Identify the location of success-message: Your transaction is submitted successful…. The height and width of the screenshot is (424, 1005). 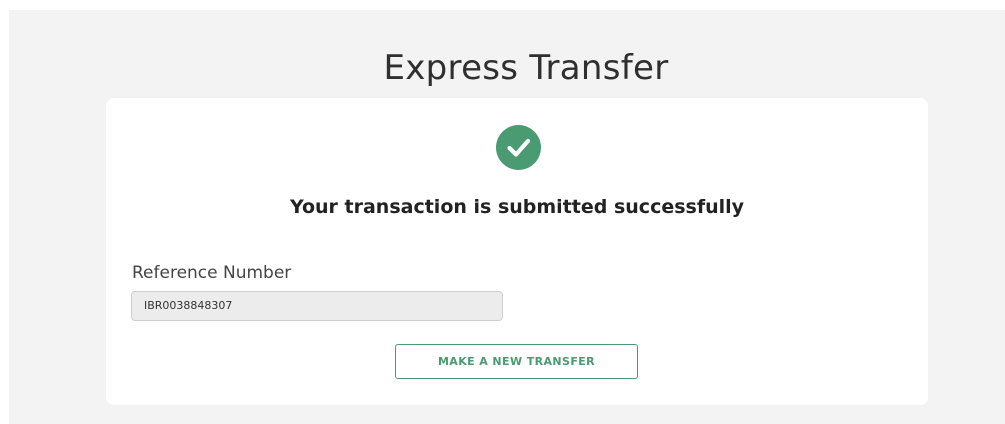
(517, 207).